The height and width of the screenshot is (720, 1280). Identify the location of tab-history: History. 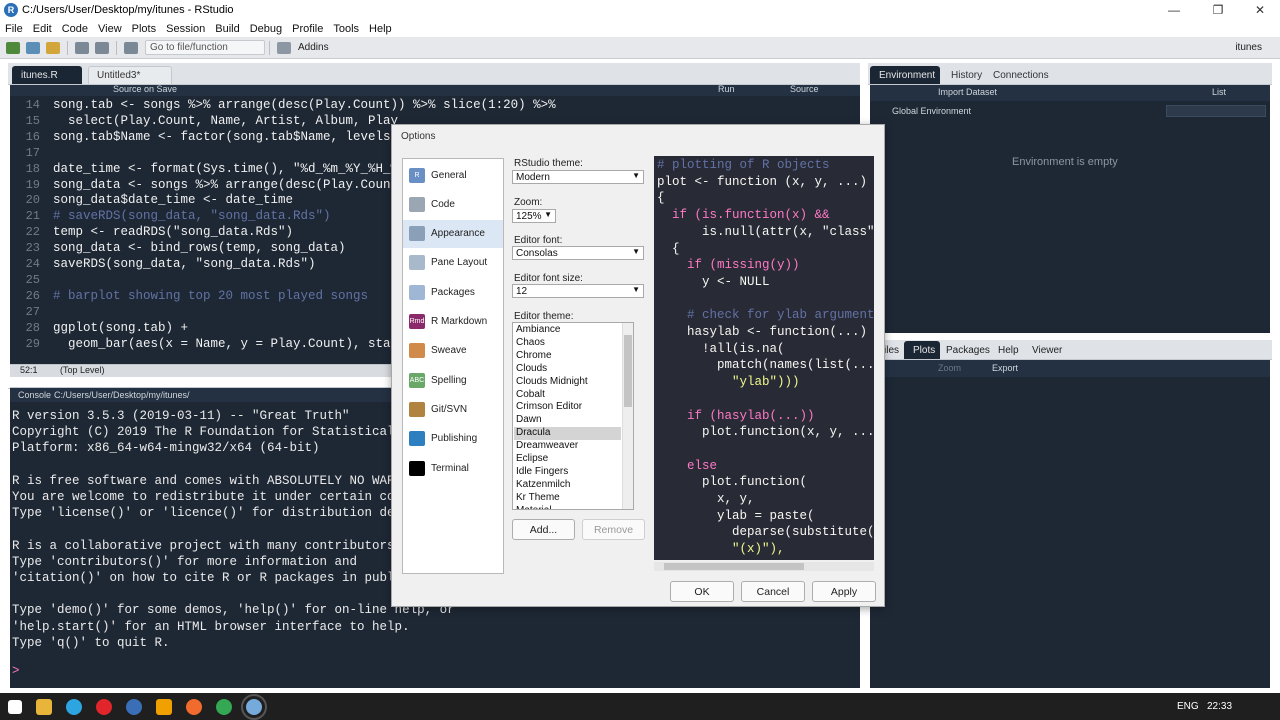
(963, 75).